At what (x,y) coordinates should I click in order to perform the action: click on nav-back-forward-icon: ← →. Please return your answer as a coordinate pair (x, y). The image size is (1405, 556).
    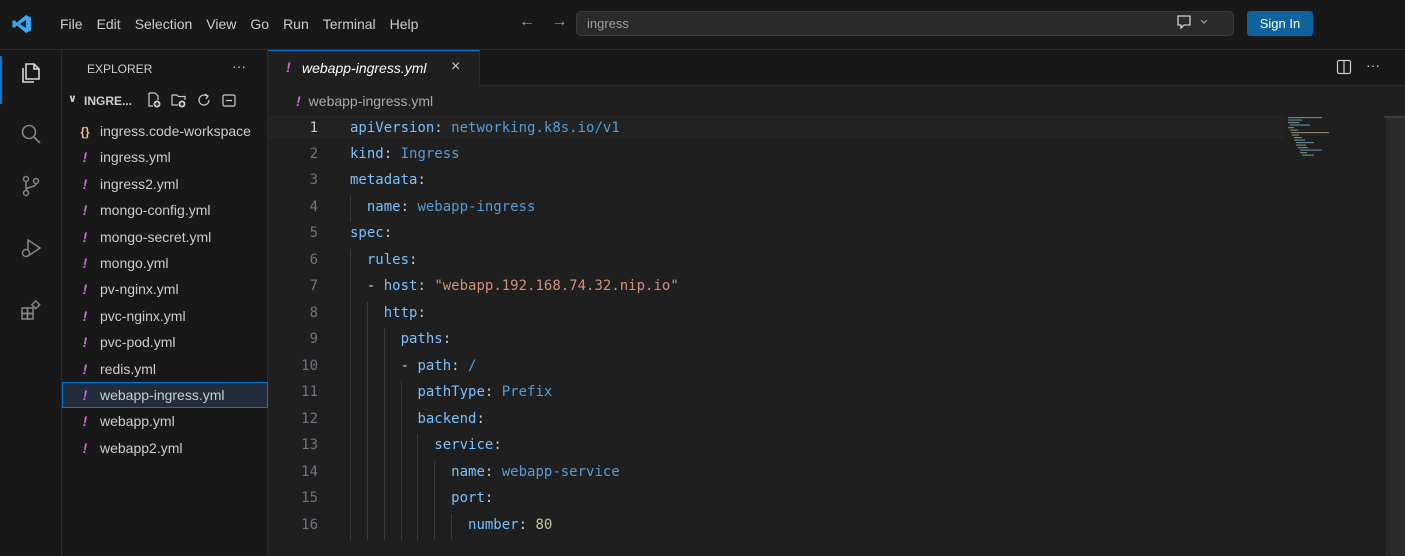
    Looking at the image, I should click on (546, 22).